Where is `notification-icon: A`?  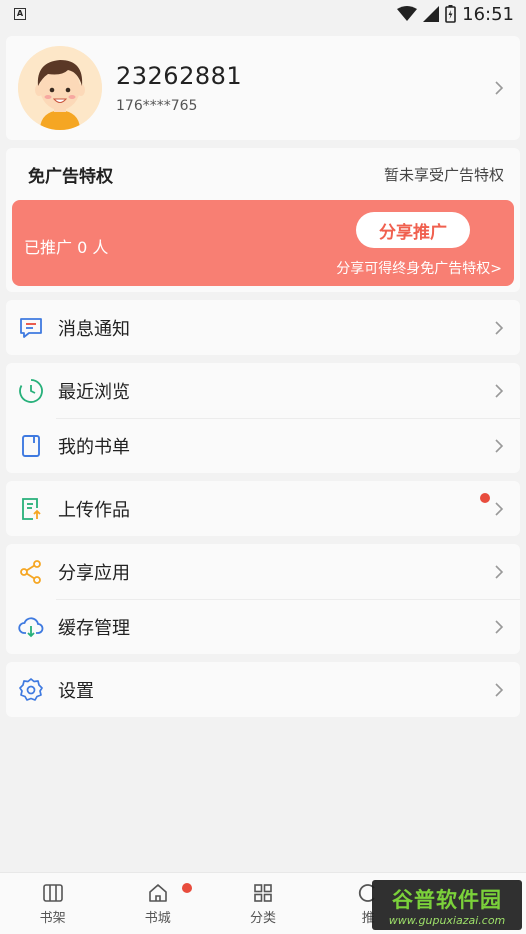 notification-icon: A is located at coordinates (20, 14).